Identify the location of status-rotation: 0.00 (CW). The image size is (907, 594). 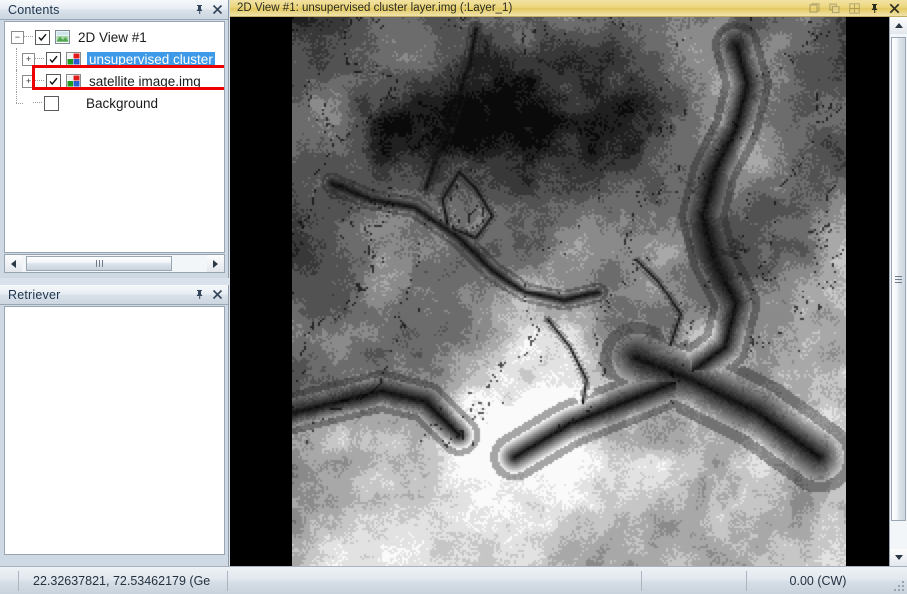
(818, 580).